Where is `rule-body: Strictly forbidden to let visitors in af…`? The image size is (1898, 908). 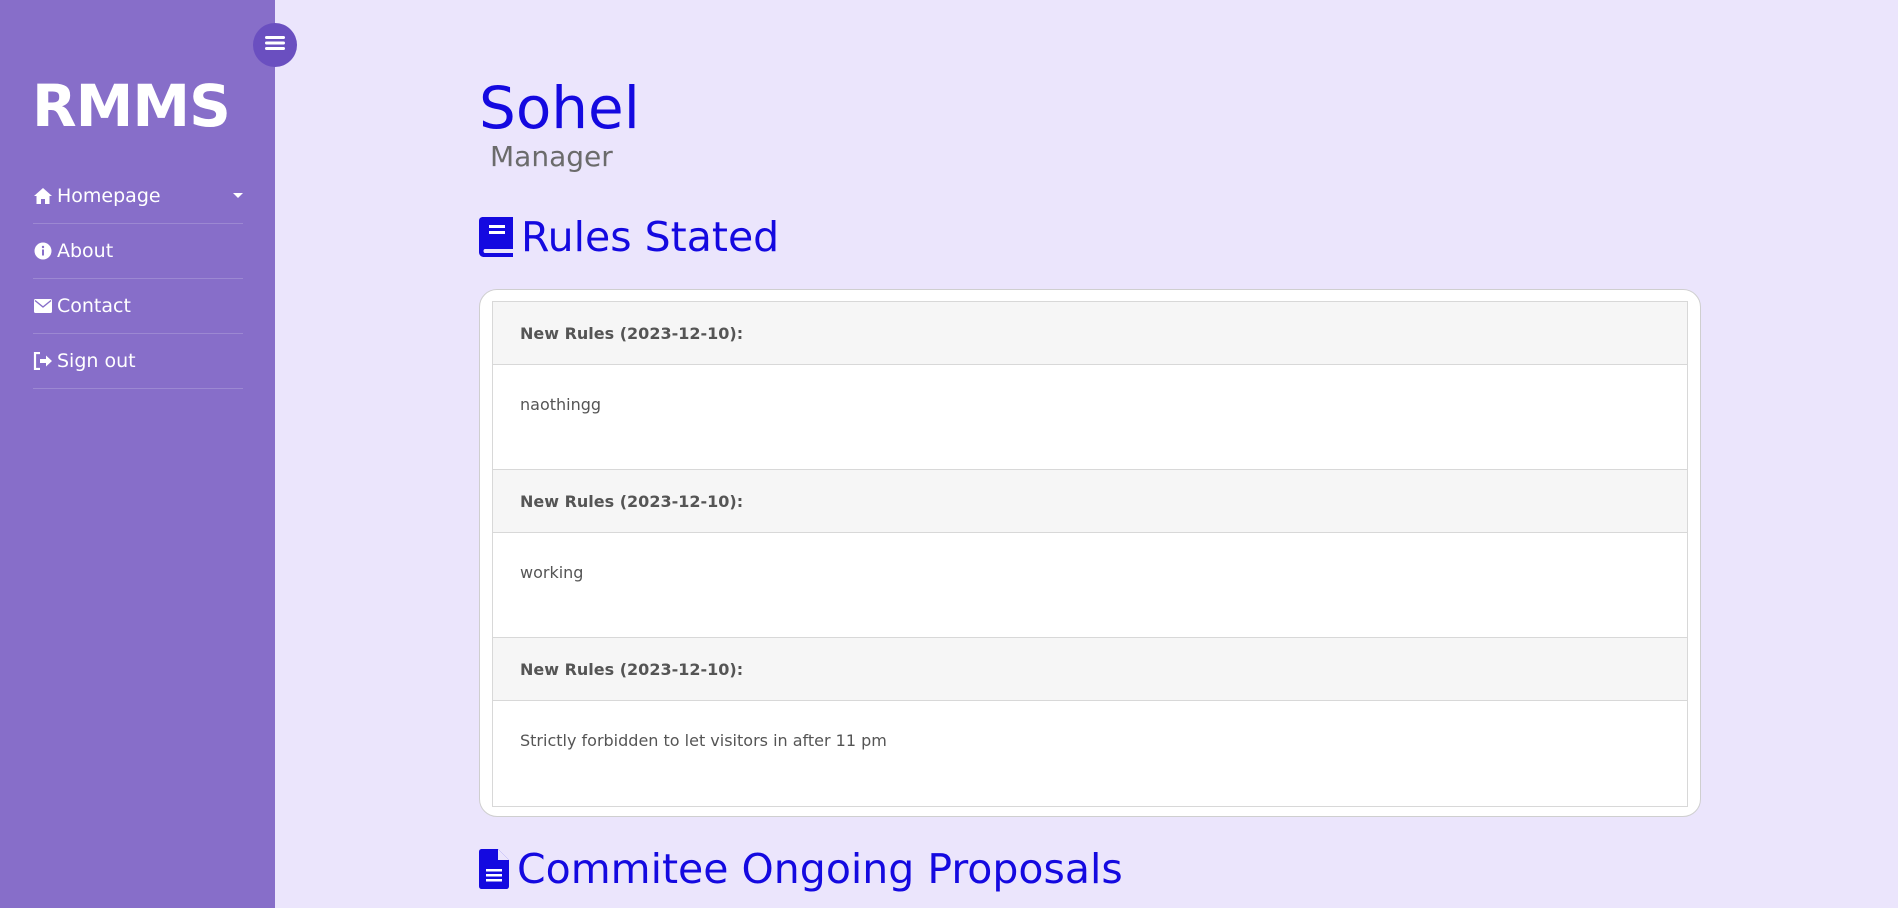 rule-body: Strictly forbidden to let visitors in af… is located at coordinates (703, 740).